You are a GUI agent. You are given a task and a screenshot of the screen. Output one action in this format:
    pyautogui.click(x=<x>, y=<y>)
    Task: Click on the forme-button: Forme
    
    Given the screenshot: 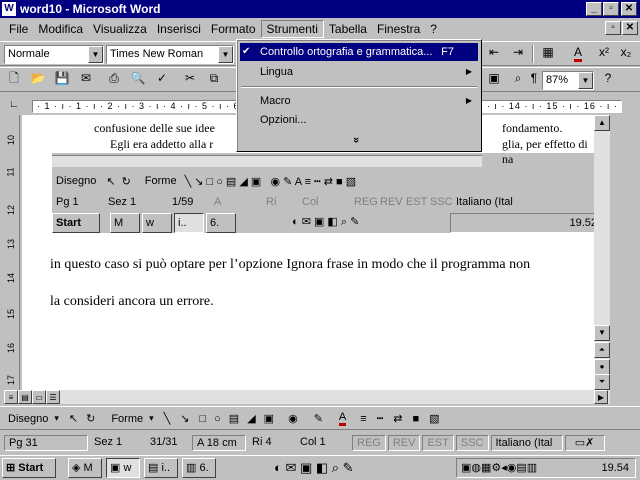 What is the action you would take?
    pyautogui.click(x=127, y=419)
    